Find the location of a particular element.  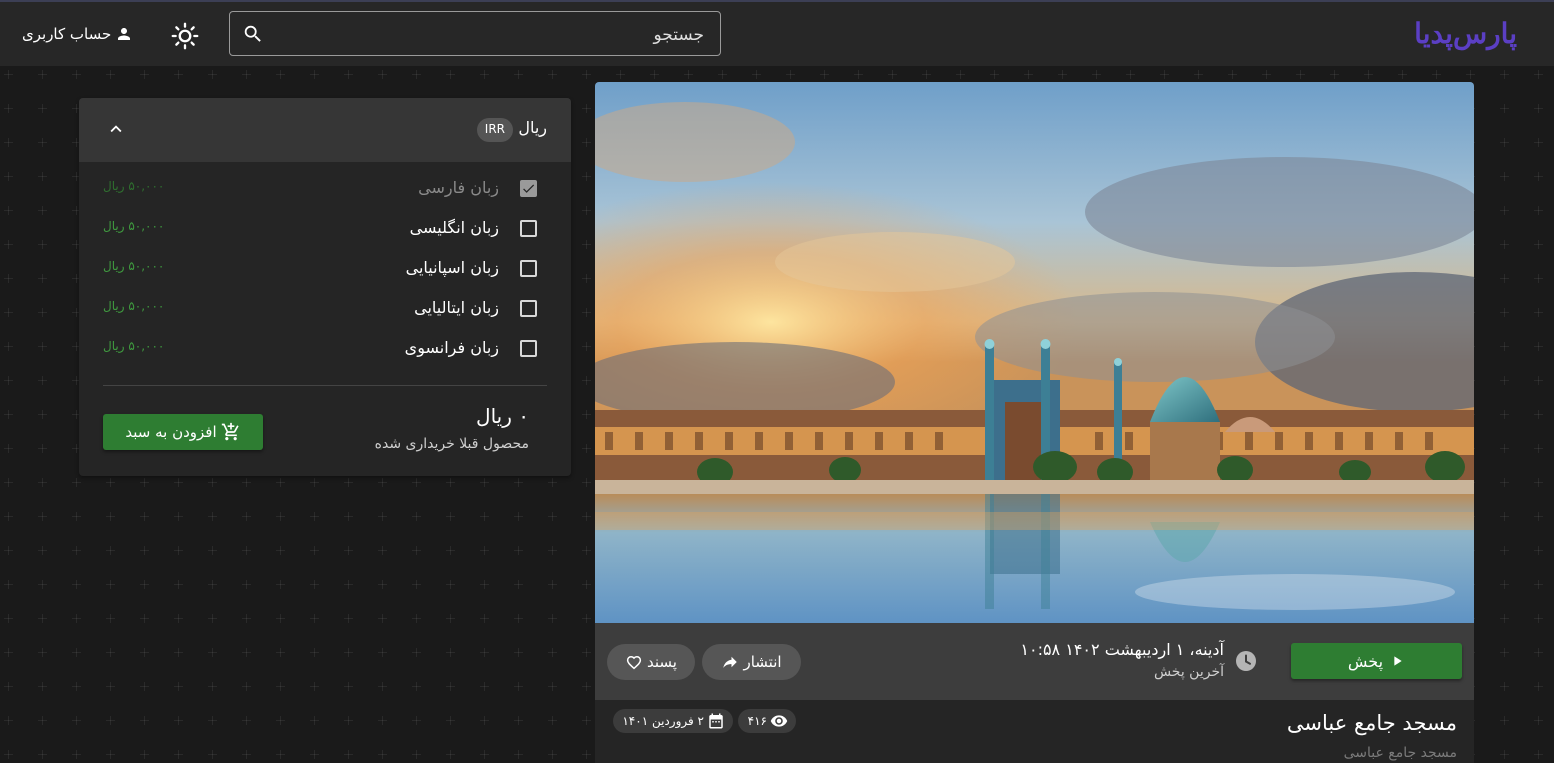

account-button: حساب کاربری is located at coordinates (77, 34).